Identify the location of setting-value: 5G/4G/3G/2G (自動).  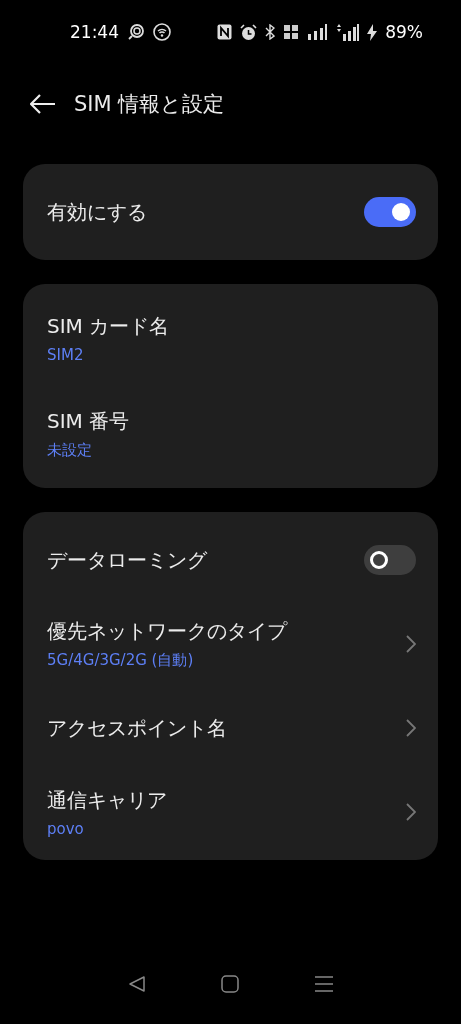
(121, 660).